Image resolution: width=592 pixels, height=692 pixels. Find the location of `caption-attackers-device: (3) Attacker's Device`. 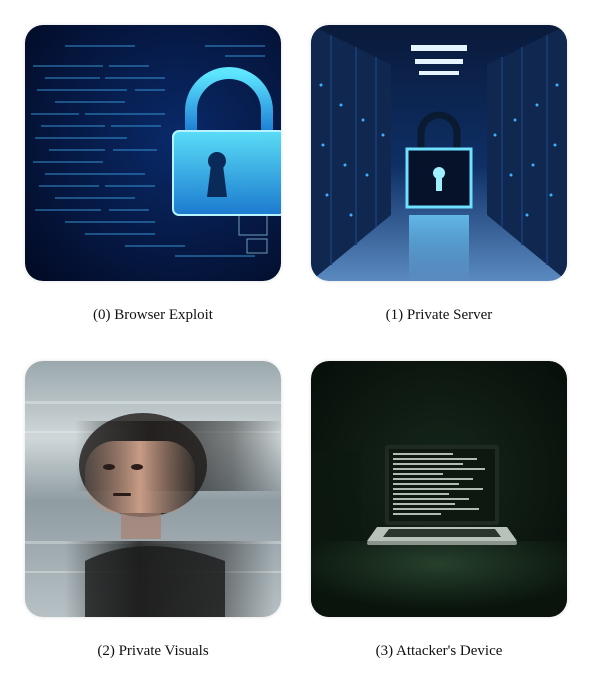

caption-attackers-device: (3) Attacker's Device is located at coordinates (439, 651).